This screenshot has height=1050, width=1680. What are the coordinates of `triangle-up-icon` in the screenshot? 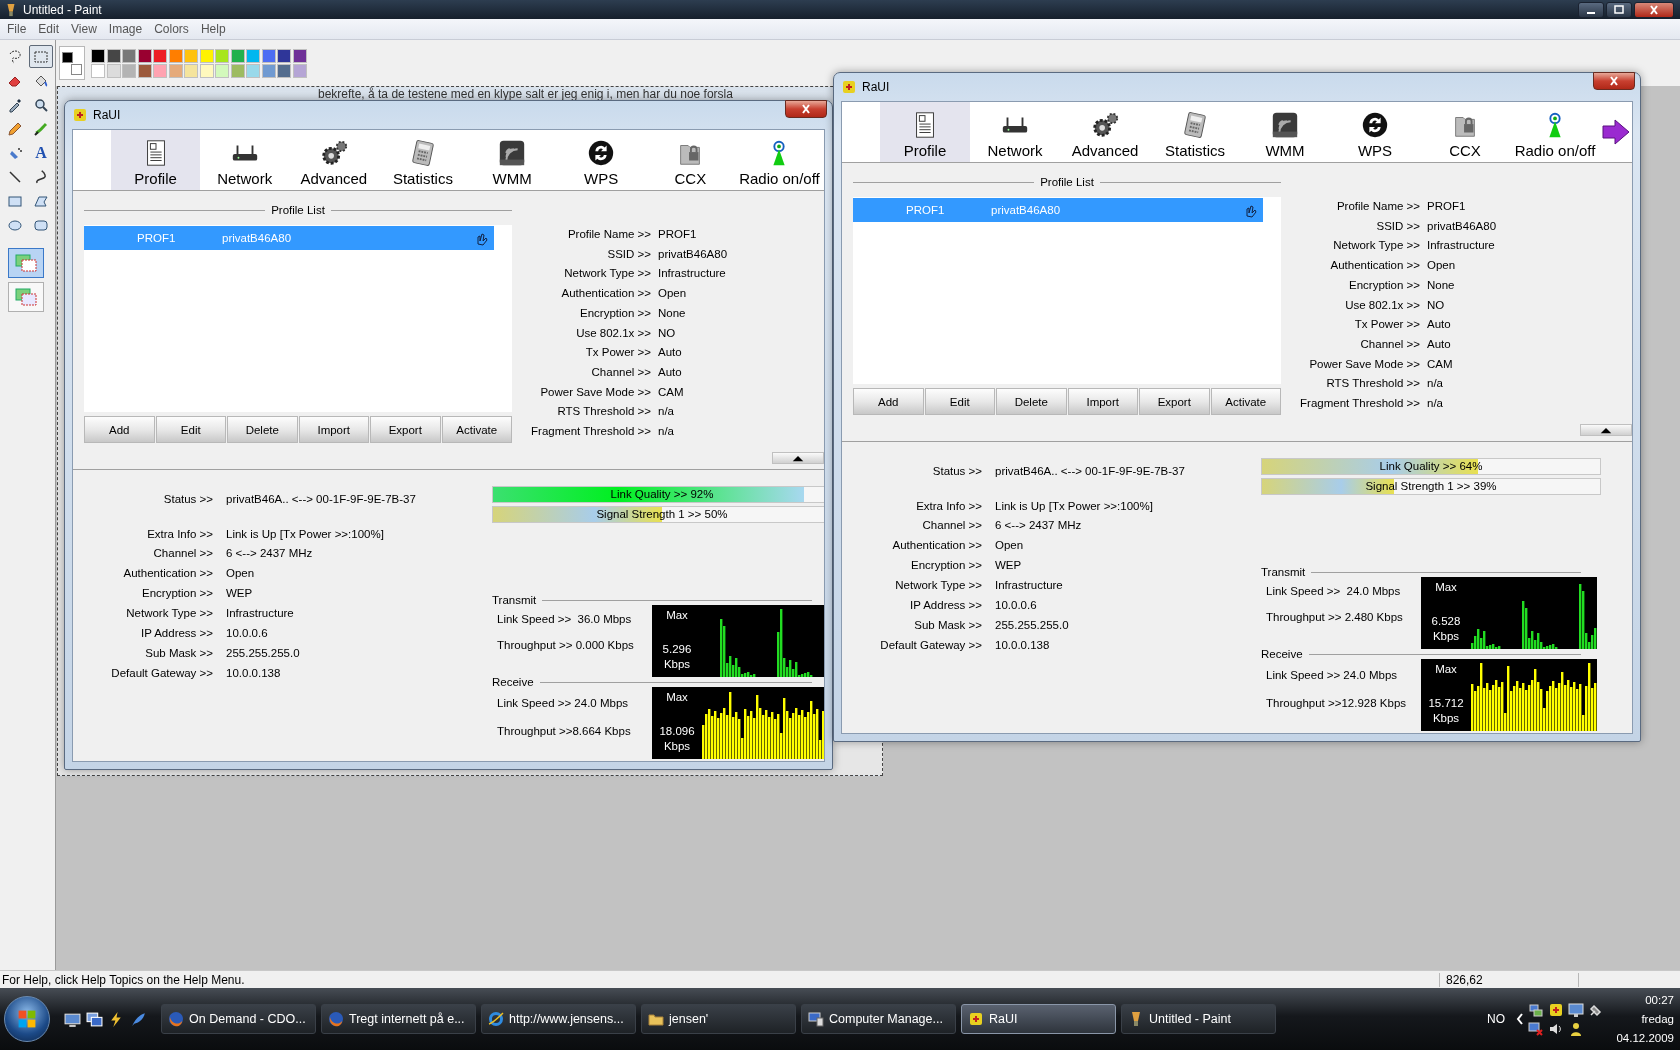 It's located at (1606, 430).